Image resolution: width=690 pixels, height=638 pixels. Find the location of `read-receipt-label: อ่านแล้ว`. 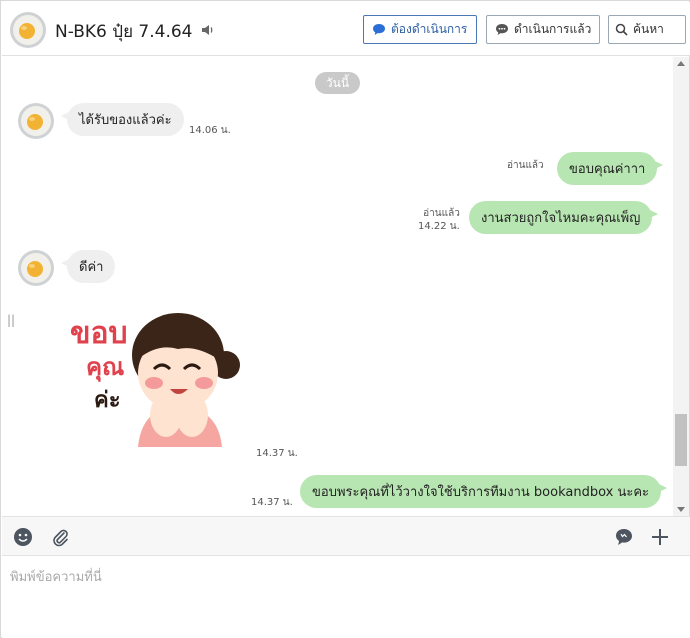

read-receipt-label: อ่านแล้ว is located at coordinates (441, 213).